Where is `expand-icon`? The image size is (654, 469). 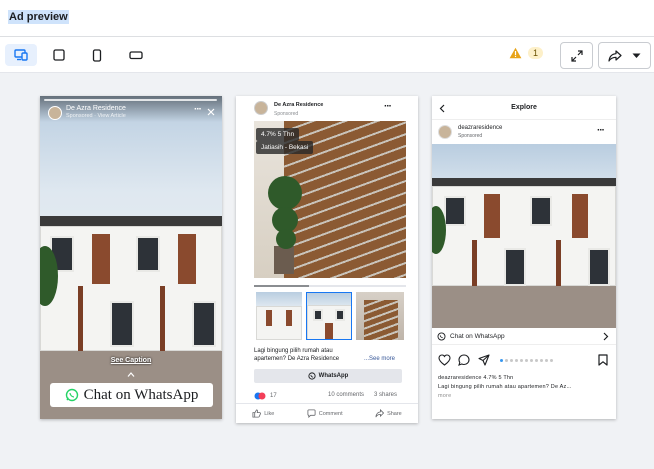
expand-icon is located at coordinates (576, 55).